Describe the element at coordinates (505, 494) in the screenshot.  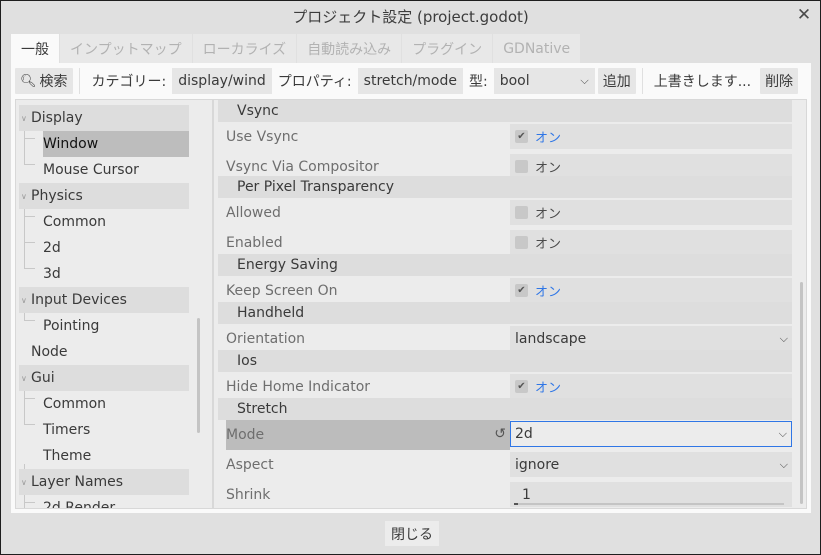
I see `property-row-shrink: Shrink 1` at that location.